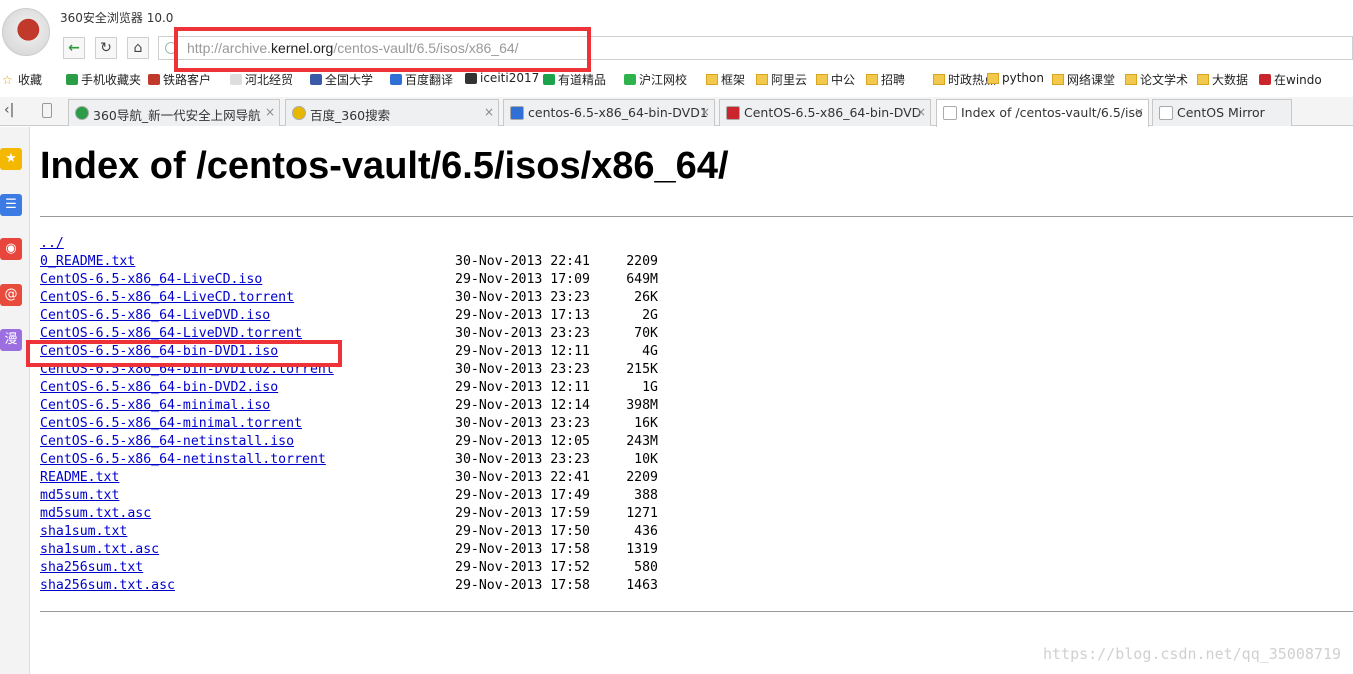 The width and height of the screenshot is (1353, 674). Describe the element at coordinates (522, 279) in the screenshot. I see `file-date: 29-Nov-2013 17:09` at that location.